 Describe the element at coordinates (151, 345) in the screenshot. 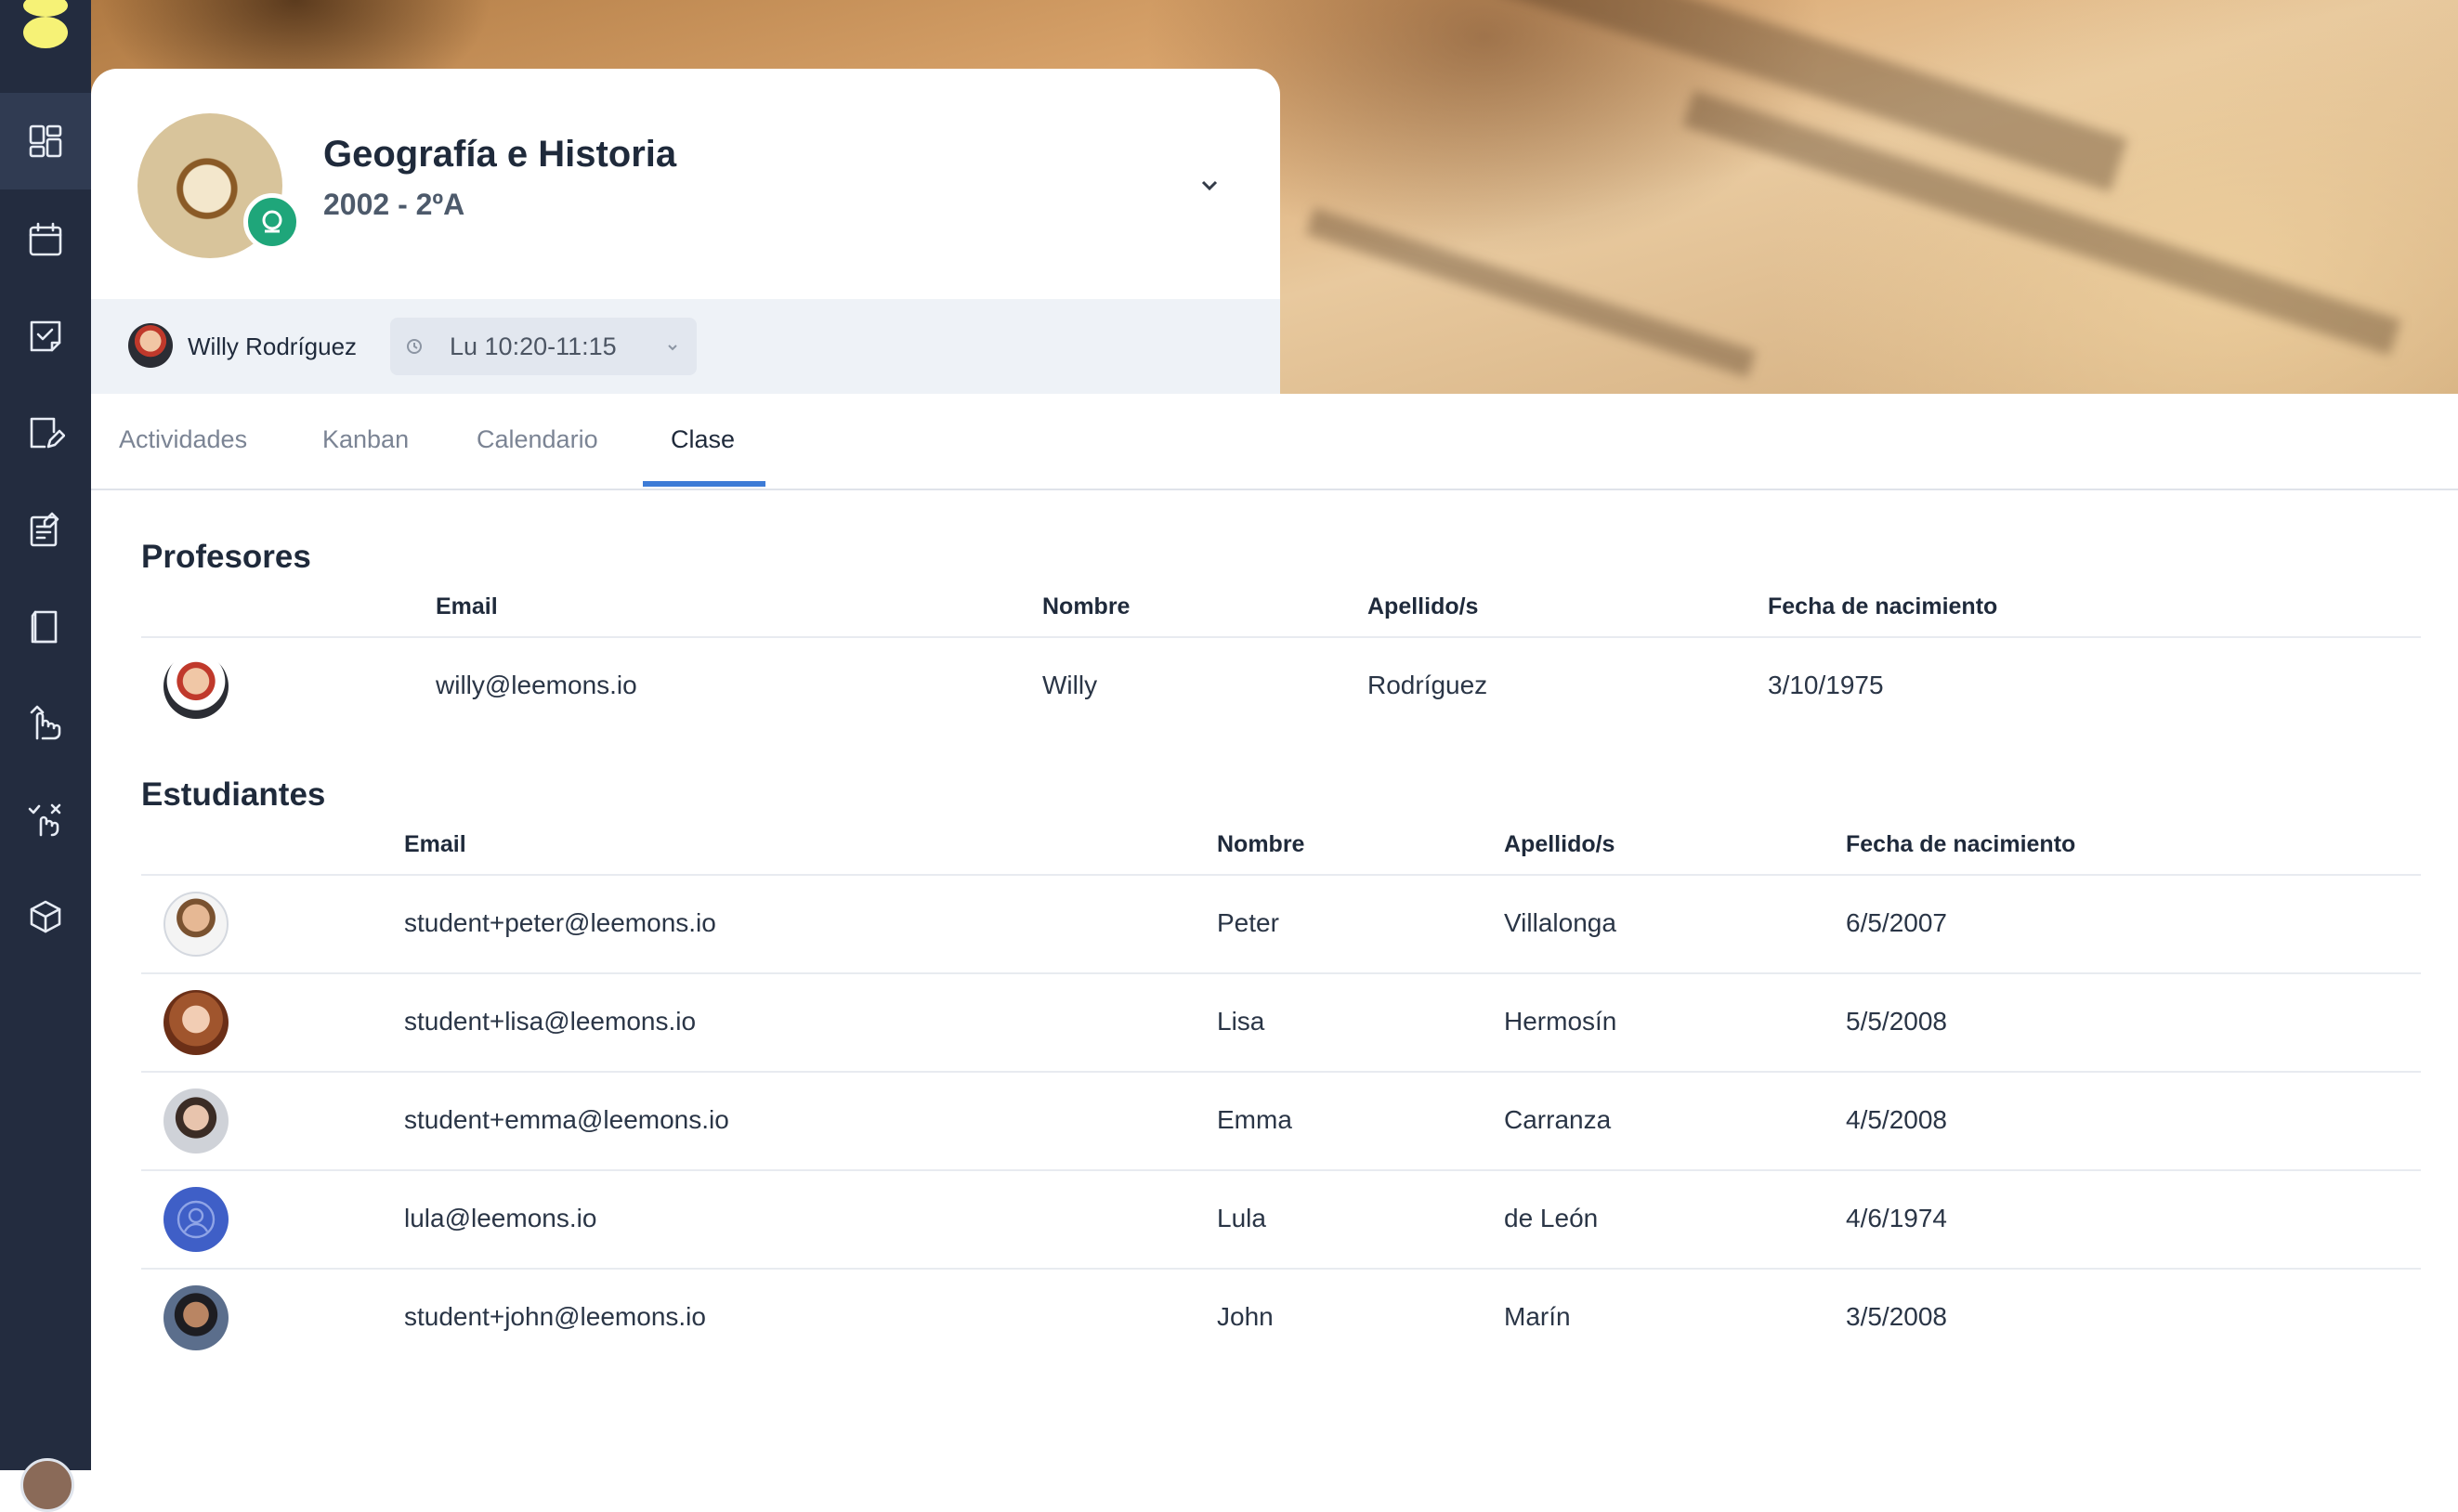

I see `teacher-avatar` at that location.